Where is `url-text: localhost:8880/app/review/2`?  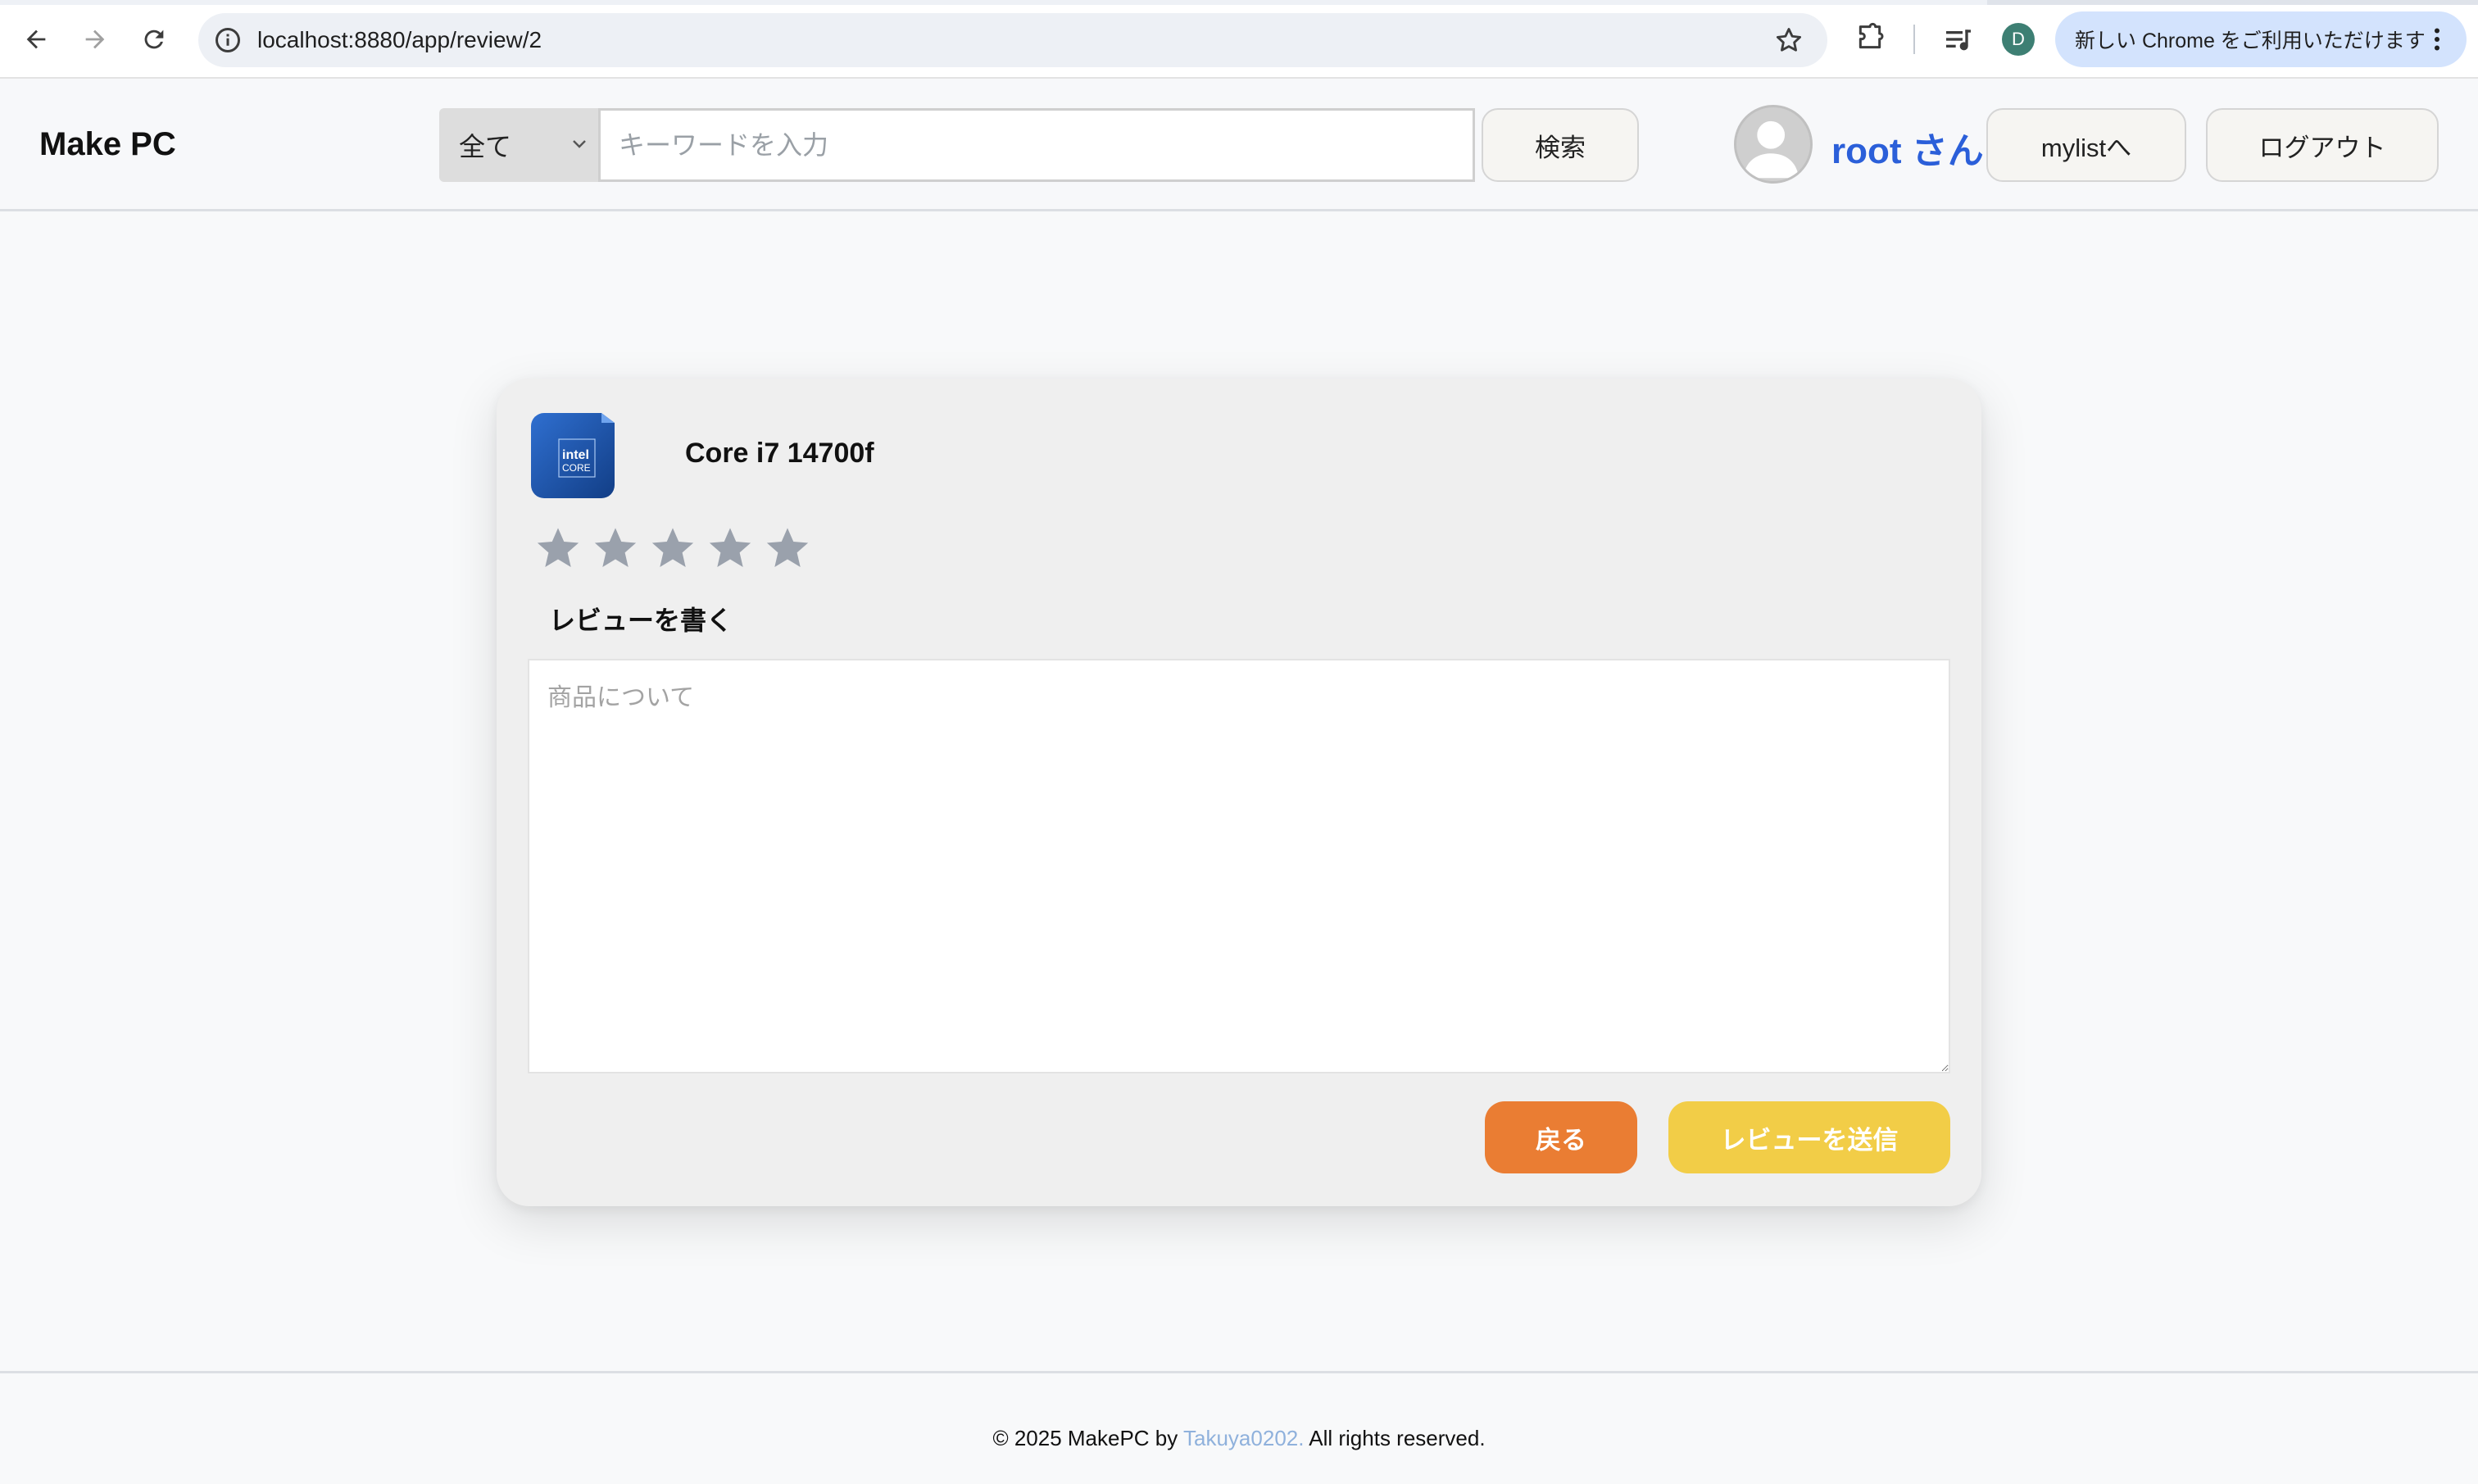 url-text: localhost:8880/app/review/2 is located at coordinates (399, 40).